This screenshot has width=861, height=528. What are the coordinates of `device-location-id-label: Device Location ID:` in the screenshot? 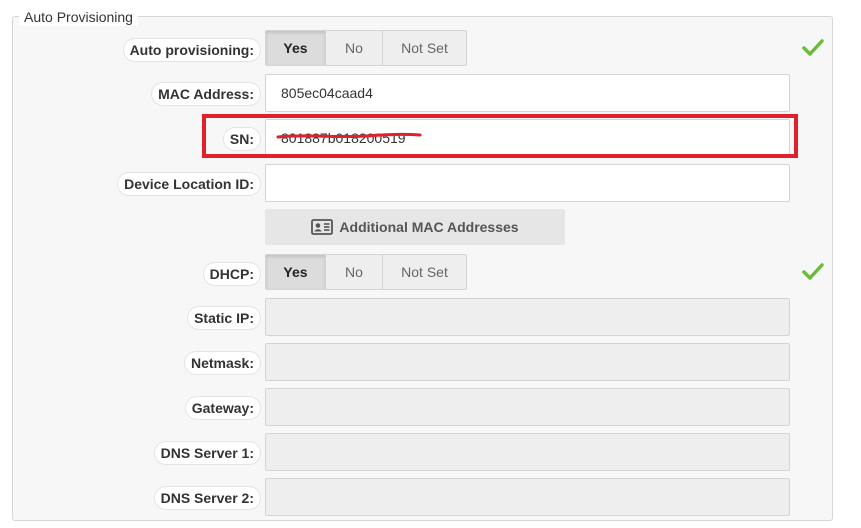 It's located at (189, 184).